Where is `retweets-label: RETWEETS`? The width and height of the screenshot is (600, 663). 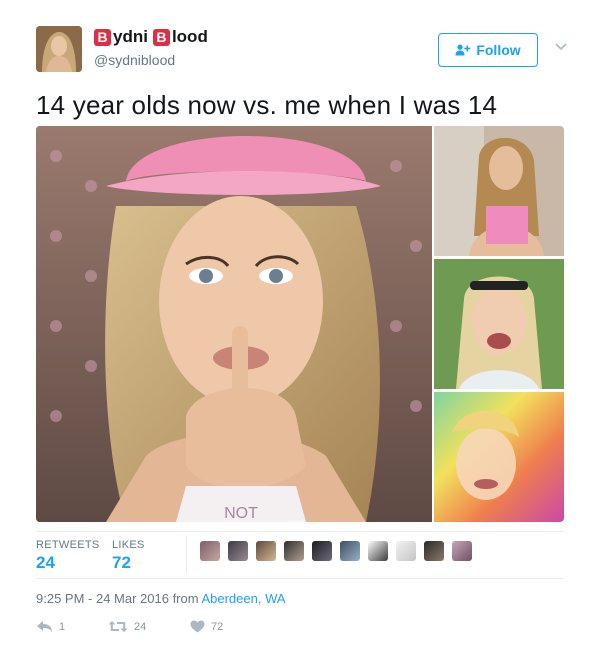
retweets-label: RETWEETS is located at coordinates (68, 545).